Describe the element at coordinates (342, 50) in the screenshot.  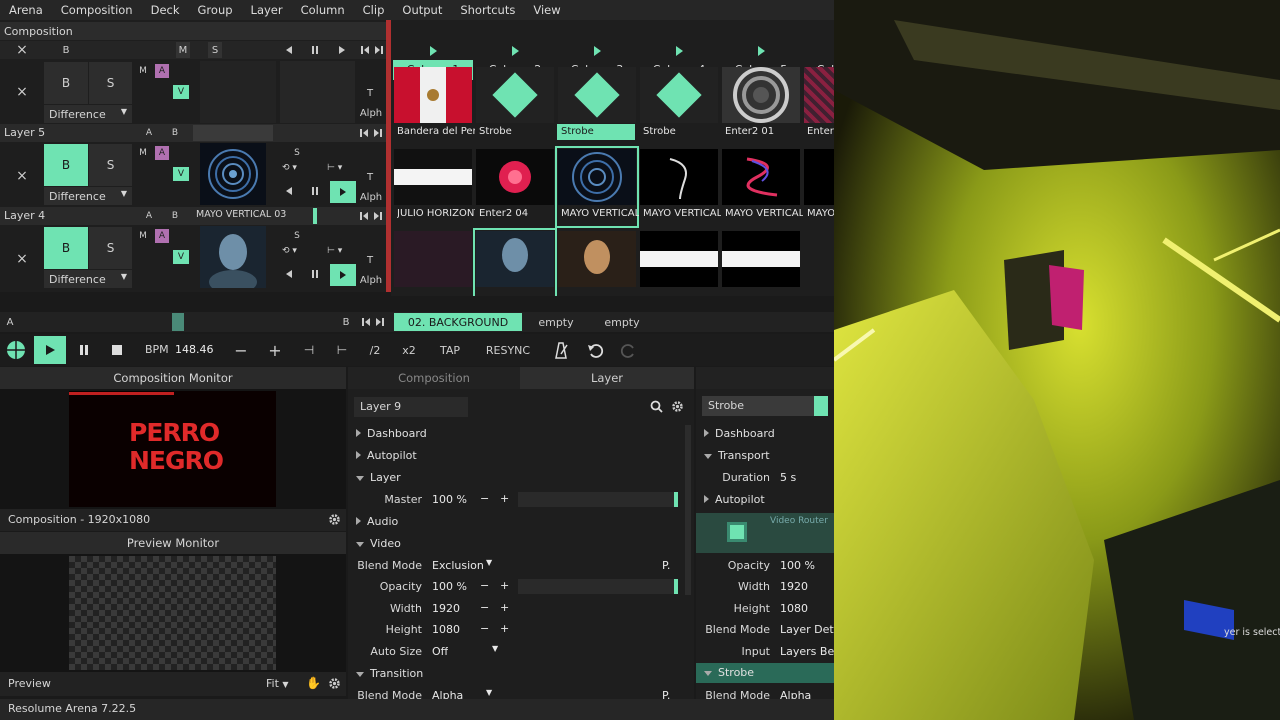
I see `play-icon` at that location.